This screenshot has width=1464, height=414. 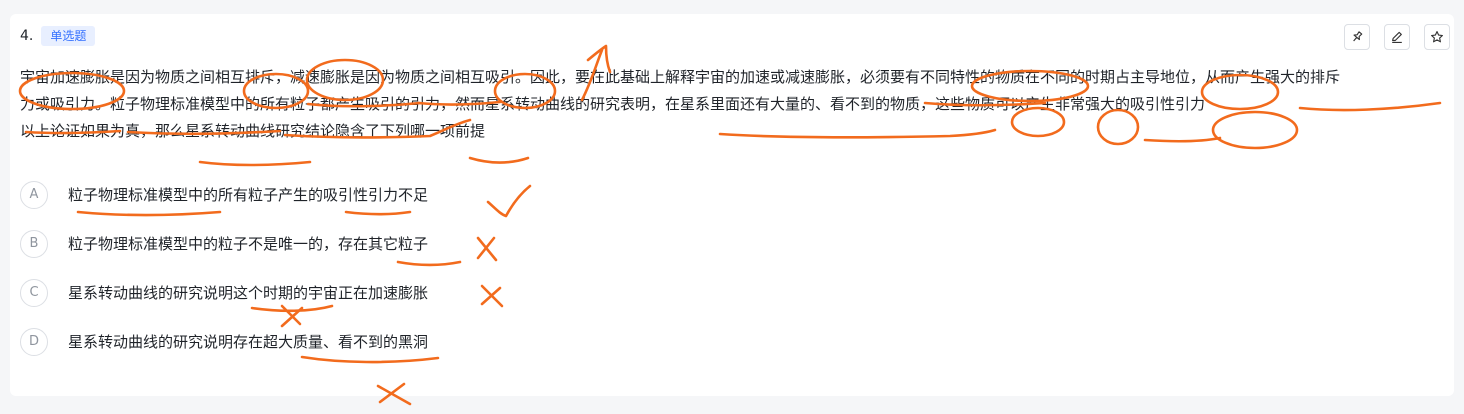 I want to click on star-icon, so click(x=1437, y=37).